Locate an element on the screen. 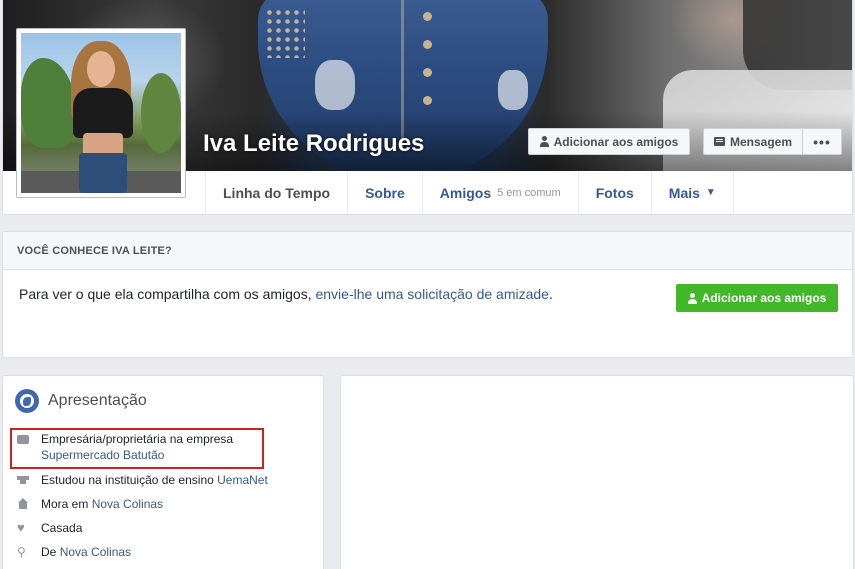  tab-timeline: Linha do Tempo is located at coordinates (276, 192).